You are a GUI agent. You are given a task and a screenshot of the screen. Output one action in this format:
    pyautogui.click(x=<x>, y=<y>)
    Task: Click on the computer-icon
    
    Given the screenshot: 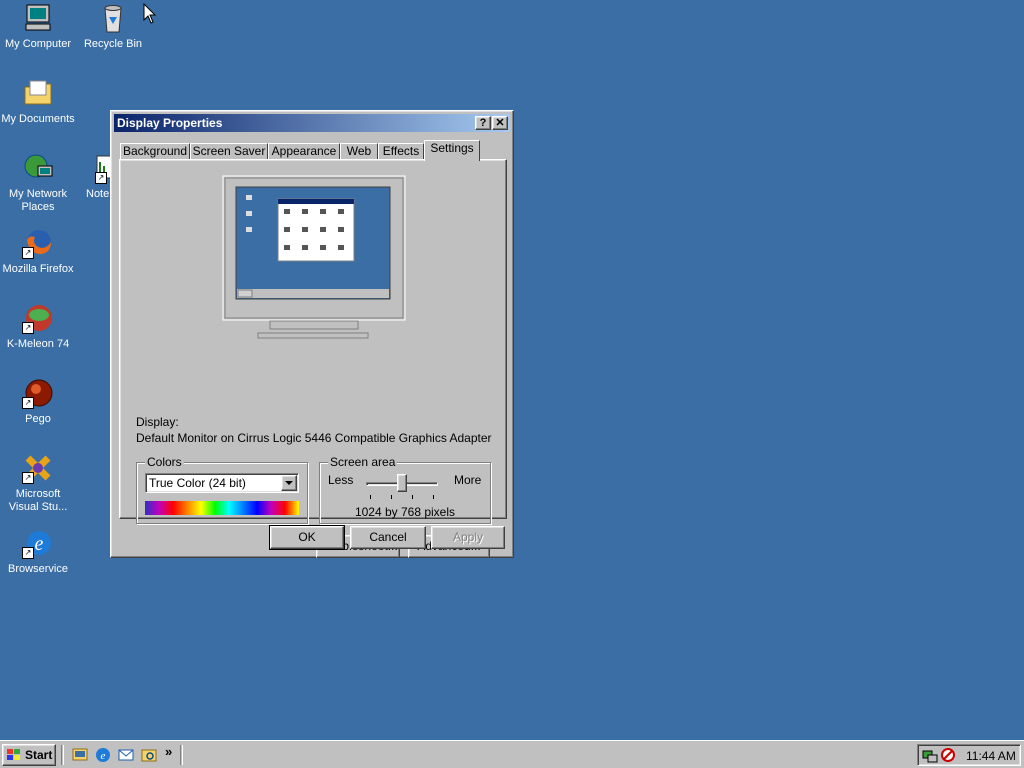 What is the action you would take?
    pyautogui.click(x=38, y=18)
    